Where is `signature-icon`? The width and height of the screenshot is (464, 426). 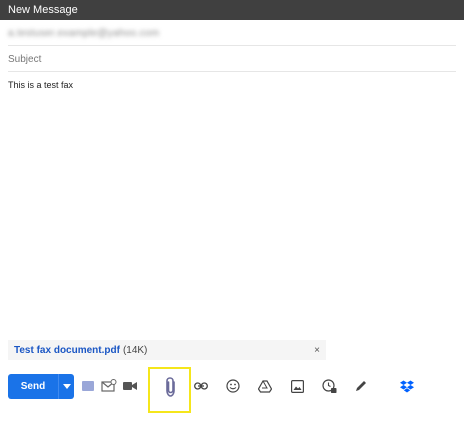
signature-icon is located at coordinates (361, 386).